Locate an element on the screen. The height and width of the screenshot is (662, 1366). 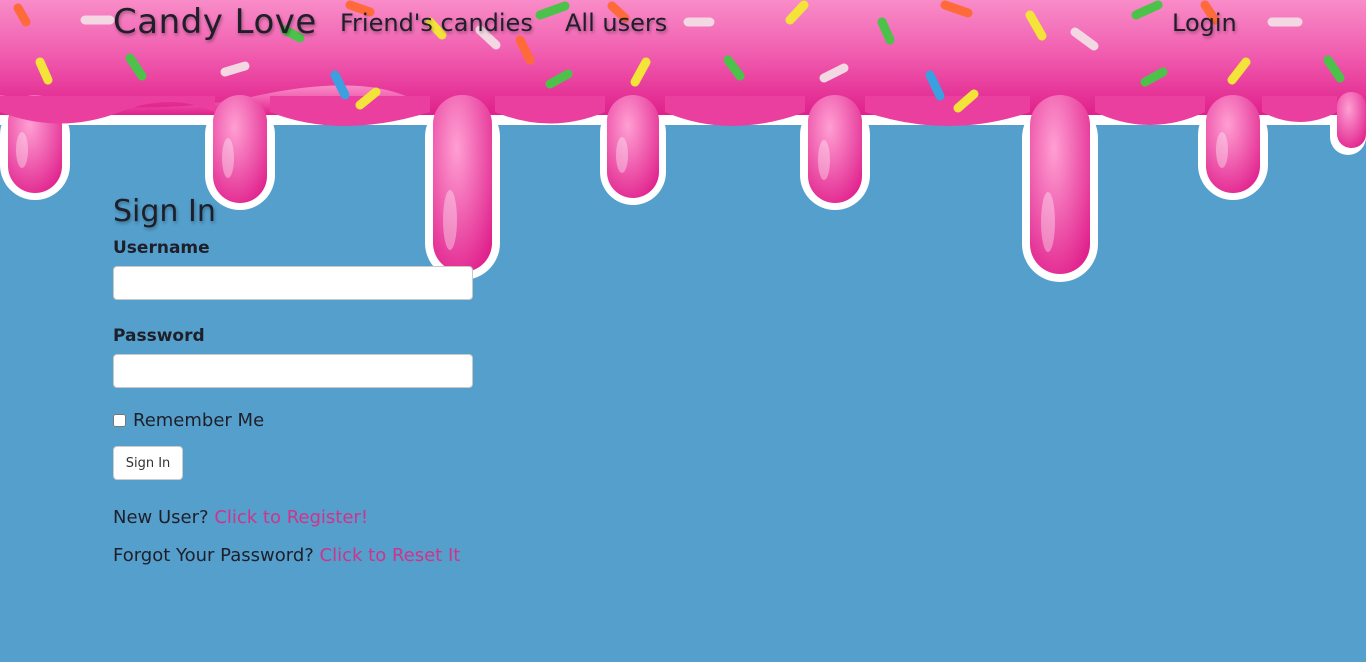
remember-me-row: Remember Me is located at coordinates (323, 420).